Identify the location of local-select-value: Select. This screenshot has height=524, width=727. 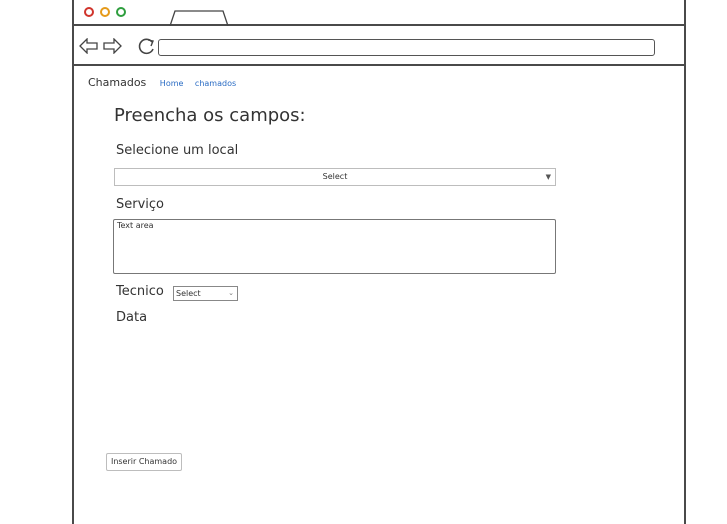
(335, 176).